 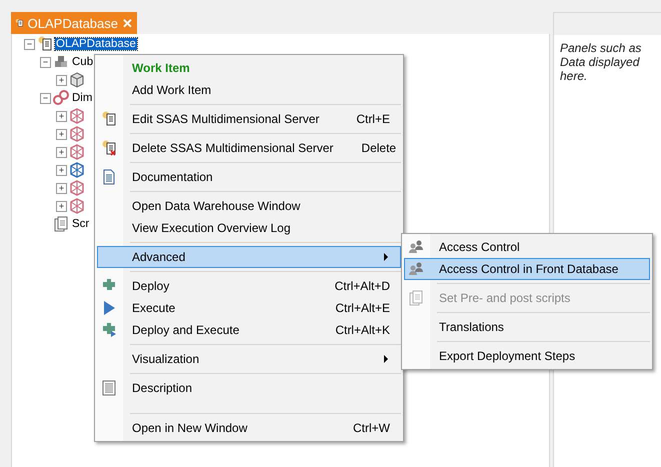 I want to click on menu-header: Work Item, so click(x=161, y=68).